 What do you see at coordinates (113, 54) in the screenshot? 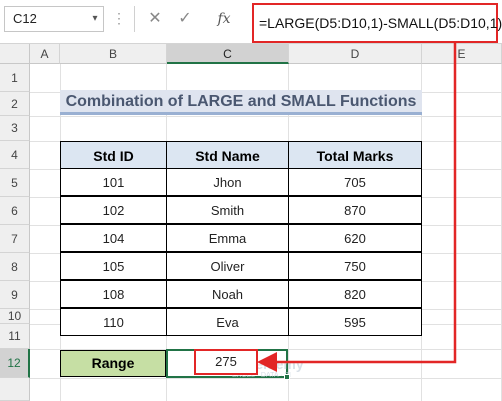
I see `column-header-b: B` at bounding box center [113, 54].